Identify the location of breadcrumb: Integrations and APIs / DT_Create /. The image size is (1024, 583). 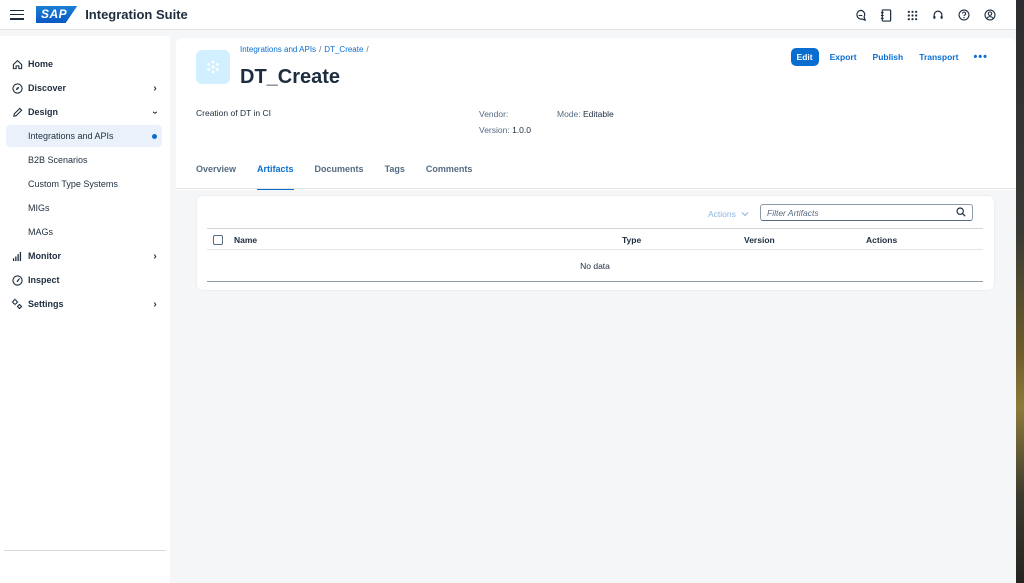
(304, 49).